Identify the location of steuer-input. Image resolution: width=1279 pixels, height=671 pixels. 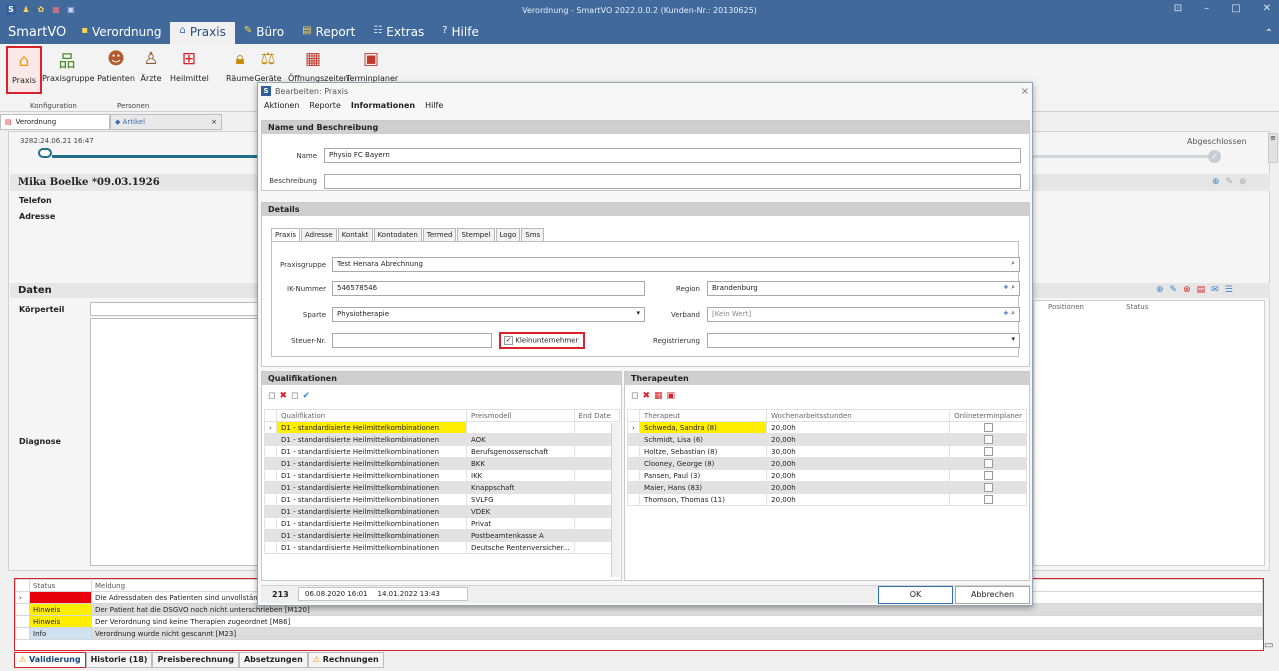
(412, 340).